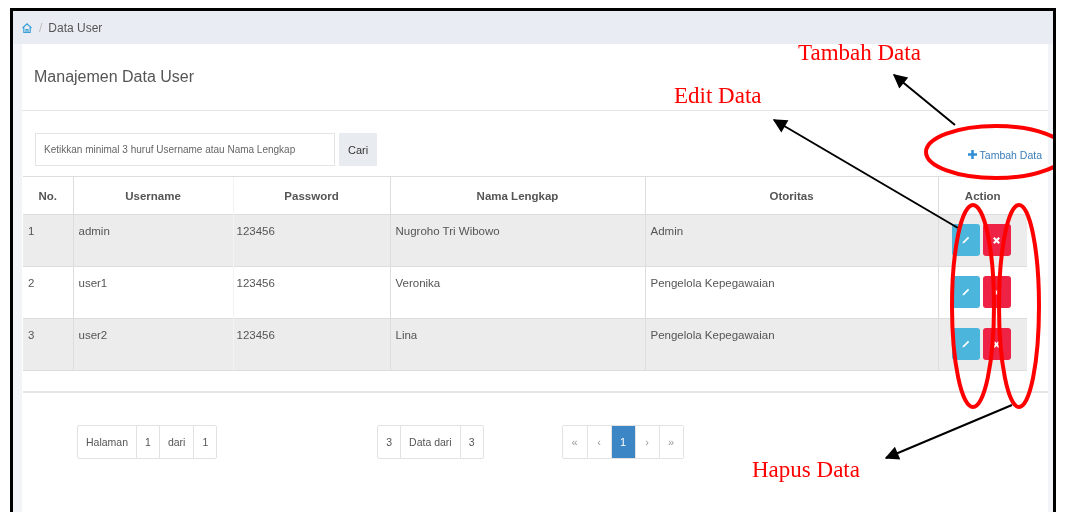  I want to click on table-cell: Nugroho Tri Wibowo, so click(517, 240).